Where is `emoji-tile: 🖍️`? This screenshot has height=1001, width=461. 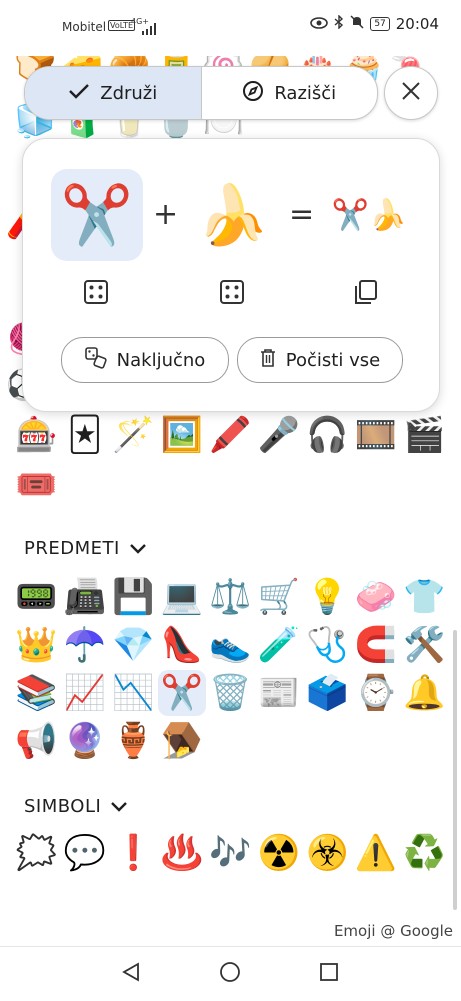 emoji-tile: 🖍️ is located at coordinates (230, 435).